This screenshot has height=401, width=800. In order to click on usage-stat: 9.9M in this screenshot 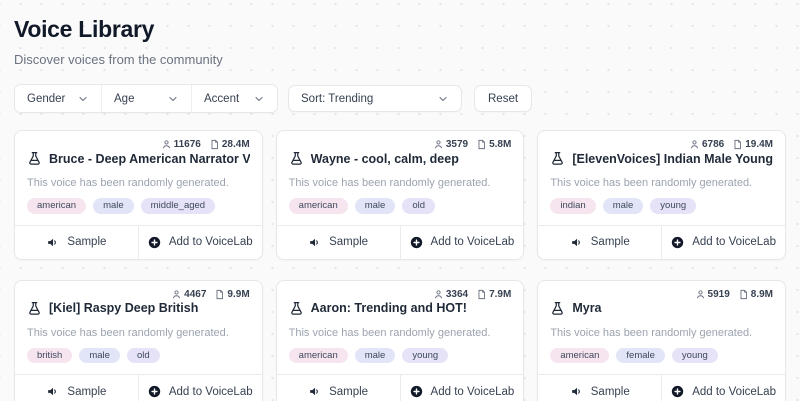, I will do `click(232, 294)`.